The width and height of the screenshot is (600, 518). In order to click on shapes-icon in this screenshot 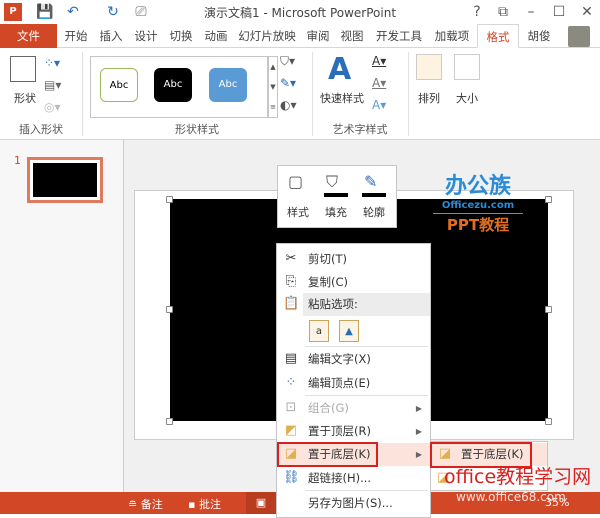, I will do `click(23, 69)`.